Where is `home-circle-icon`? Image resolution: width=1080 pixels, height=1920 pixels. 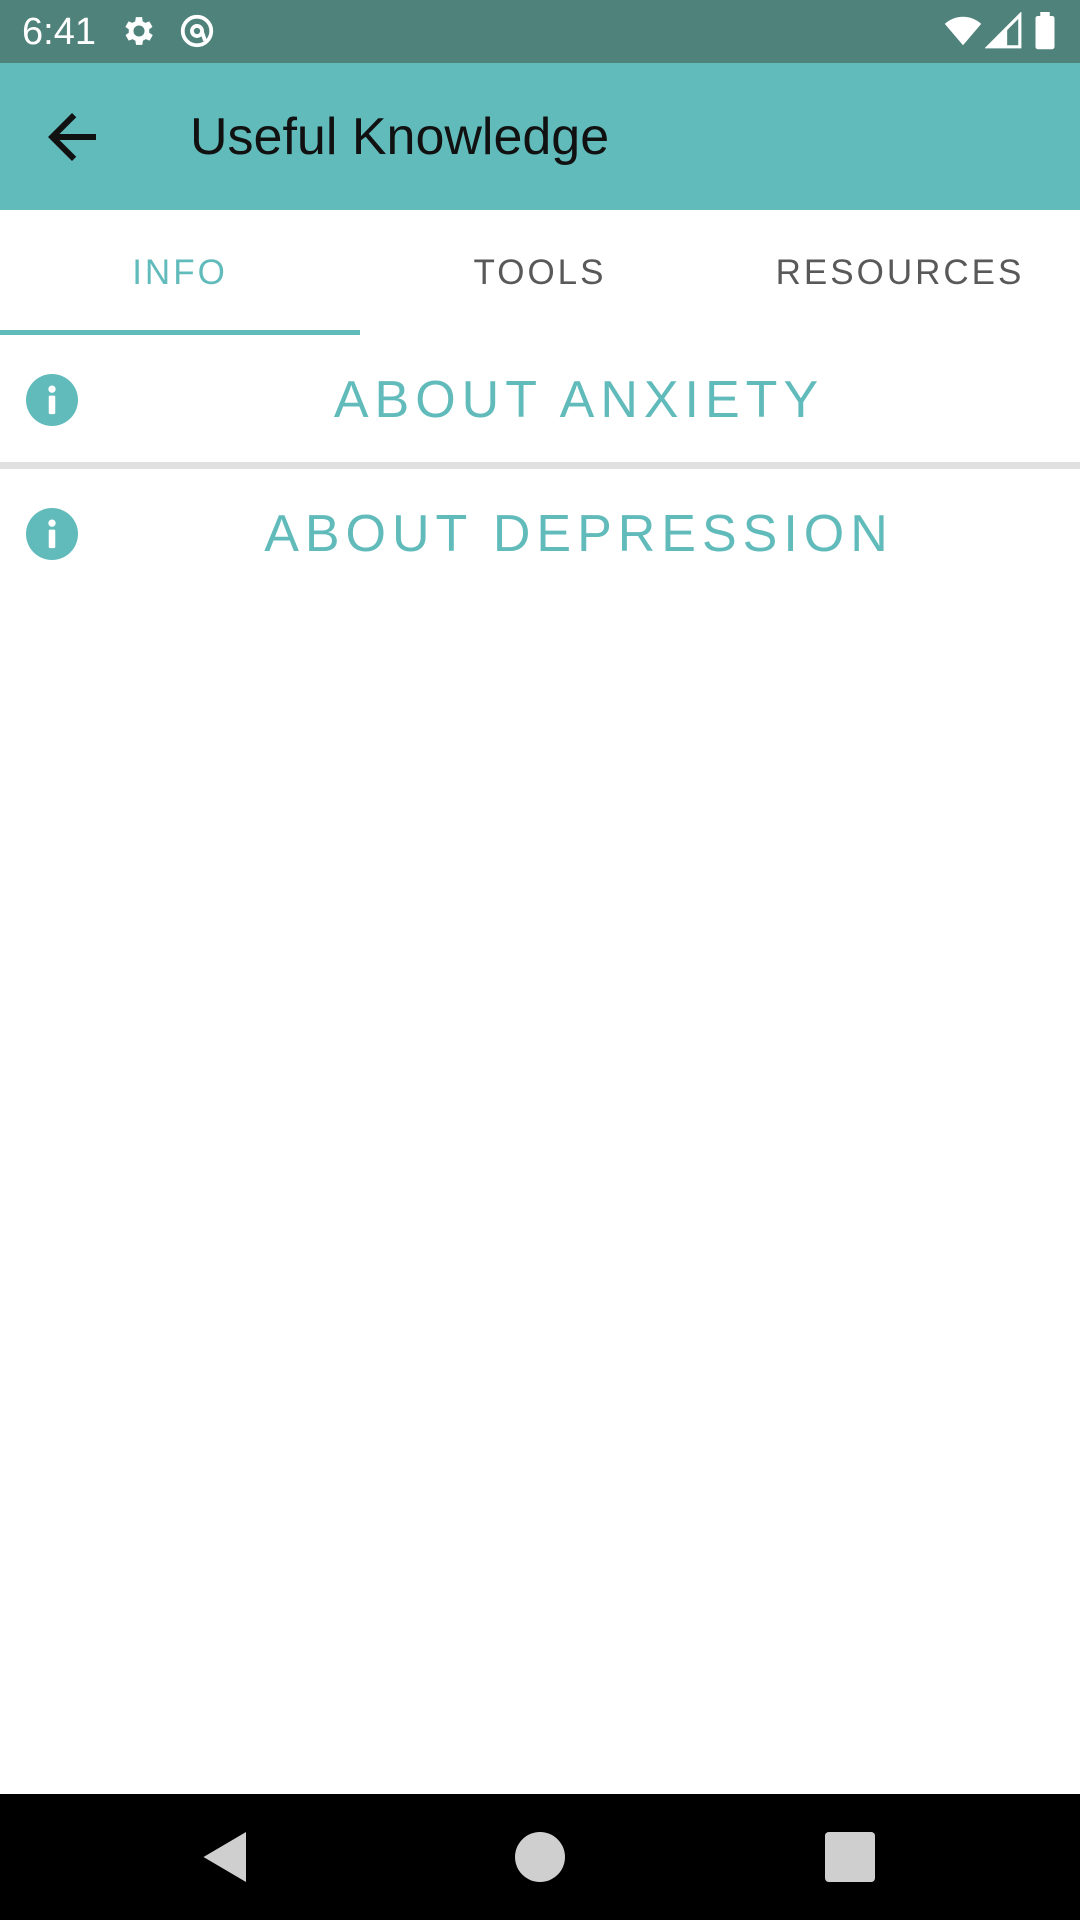
home-circle-icon is located at coordinates (540, 1857).